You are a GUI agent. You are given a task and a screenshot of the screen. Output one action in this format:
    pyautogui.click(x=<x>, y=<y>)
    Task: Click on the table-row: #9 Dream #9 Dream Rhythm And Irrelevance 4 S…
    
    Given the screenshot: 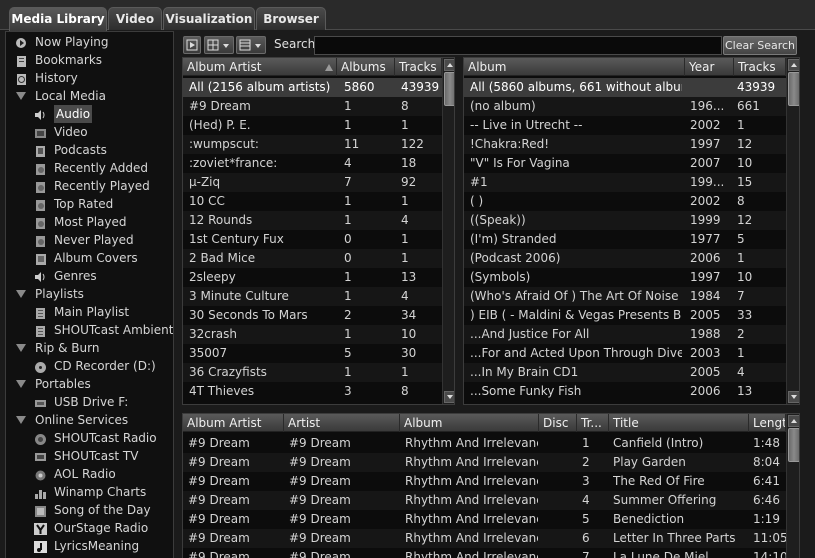 What is the action you would take?
    pyautogui.click(x=484, y=500)
    